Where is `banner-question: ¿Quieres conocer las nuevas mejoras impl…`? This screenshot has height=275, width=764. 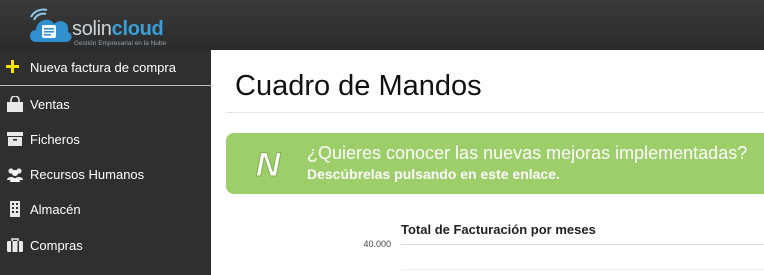
banner-question: ¿Quieres conocer las nuevas mejoras impl… is located at coordinates (527, 153).